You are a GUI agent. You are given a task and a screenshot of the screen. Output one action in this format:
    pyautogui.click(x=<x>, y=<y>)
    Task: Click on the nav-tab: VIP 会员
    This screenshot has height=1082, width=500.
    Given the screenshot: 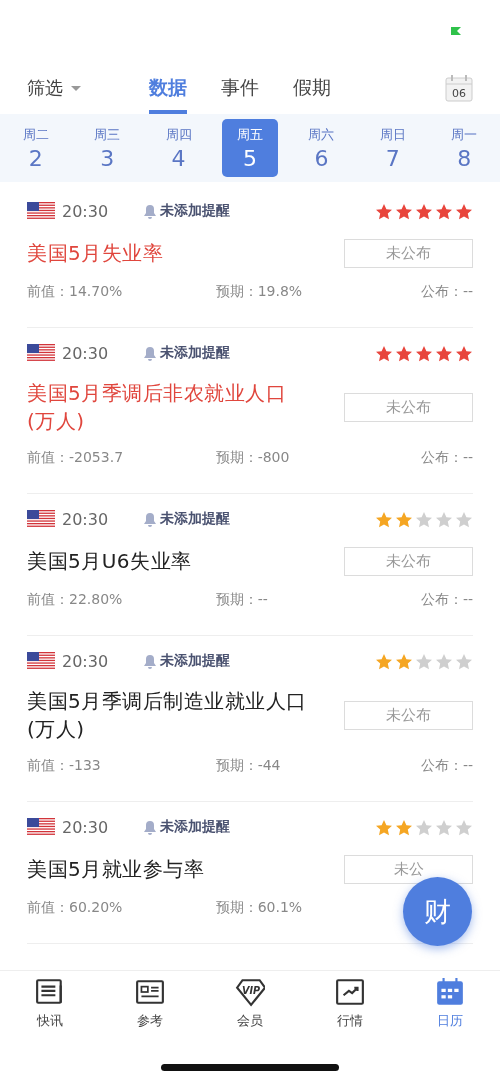 What is the action you would take?
    pyautogui.click(x=250, y=1009)
    